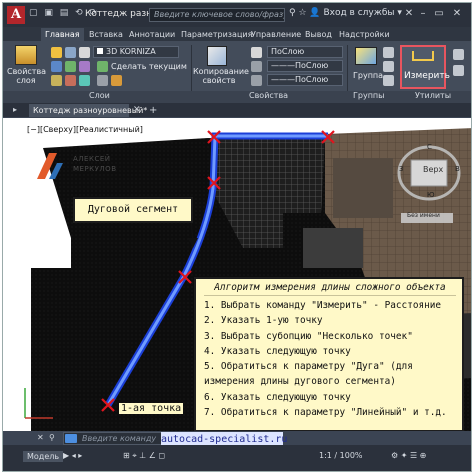 The height and width of the screenshot is (474, 474). What do you see at coordinates (359, 13) in the screenshot?
I see `signin-label: Вход в службы` at bounding box center [359, 13].